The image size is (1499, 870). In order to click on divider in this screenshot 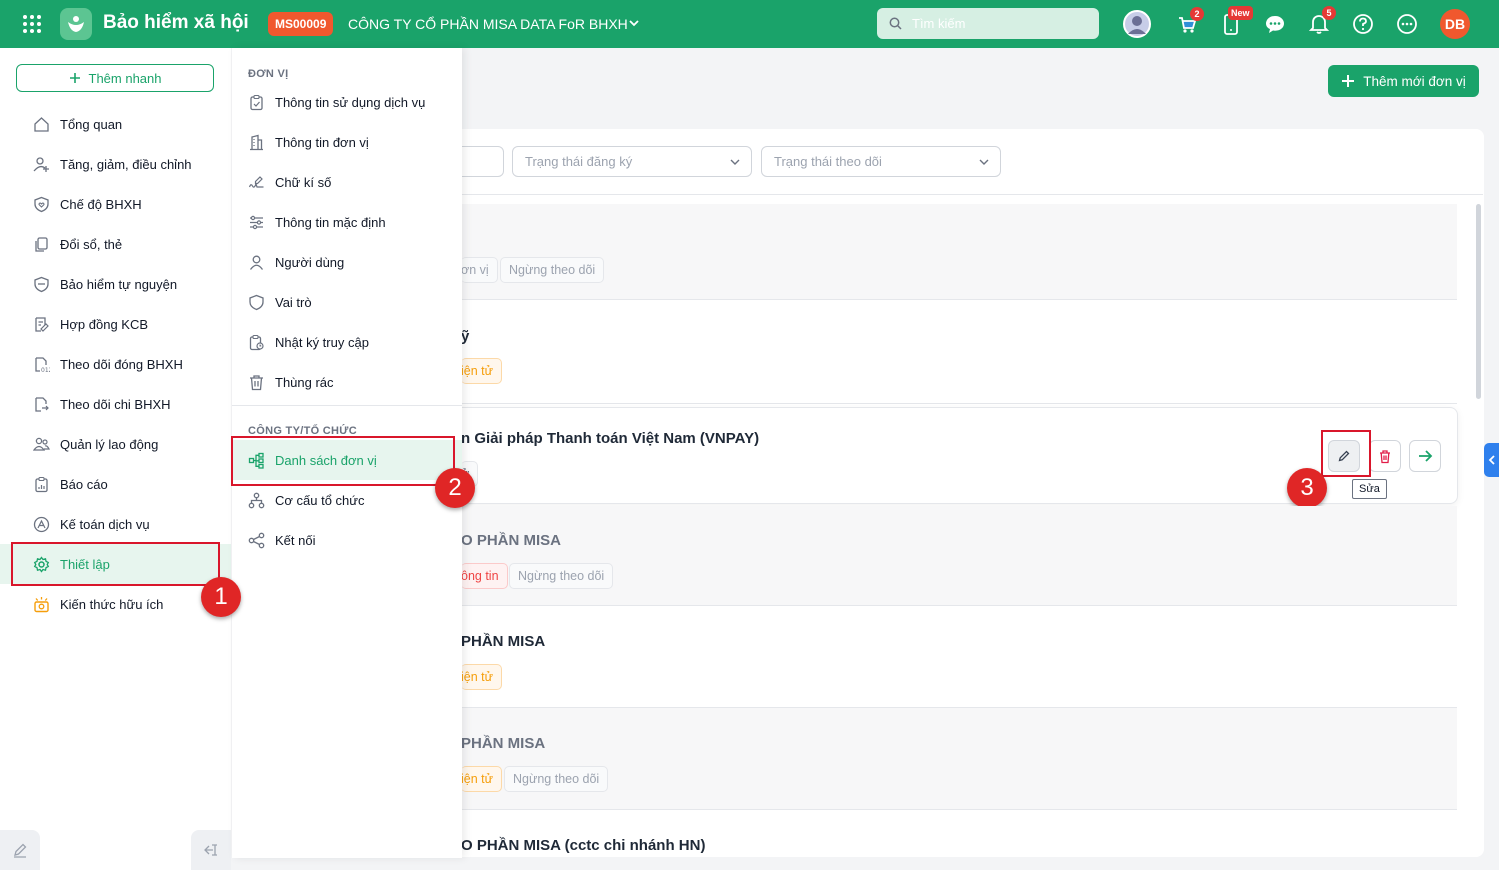, I will do `click(952, 194)`.